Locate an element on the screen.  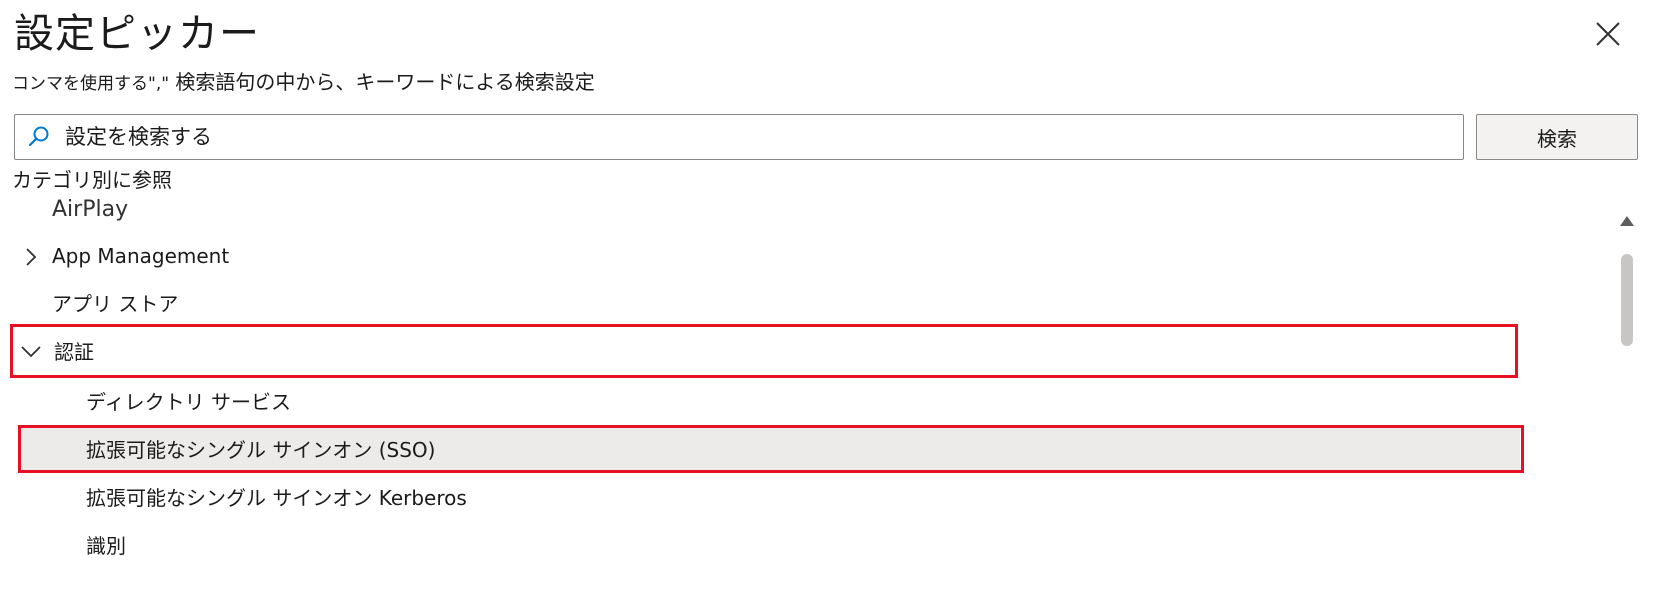
close-button is located at coordinates (1608, 34).